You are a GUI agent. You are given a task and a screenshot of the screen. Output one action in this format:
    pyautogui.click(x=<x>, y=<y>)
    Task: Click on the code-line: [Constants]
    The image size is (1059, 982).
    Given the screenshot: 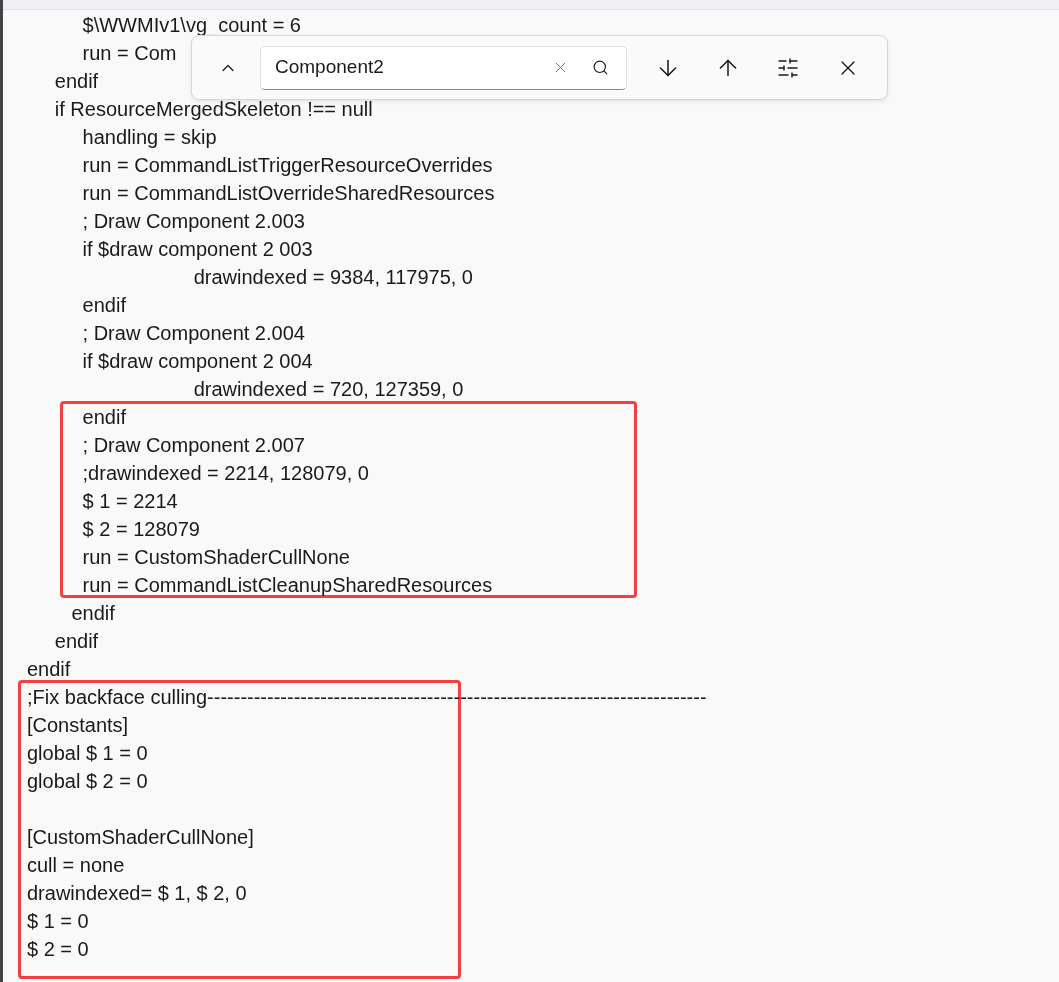 What is the action you would take?
    pyautogui.click(x=78, y=725)
    